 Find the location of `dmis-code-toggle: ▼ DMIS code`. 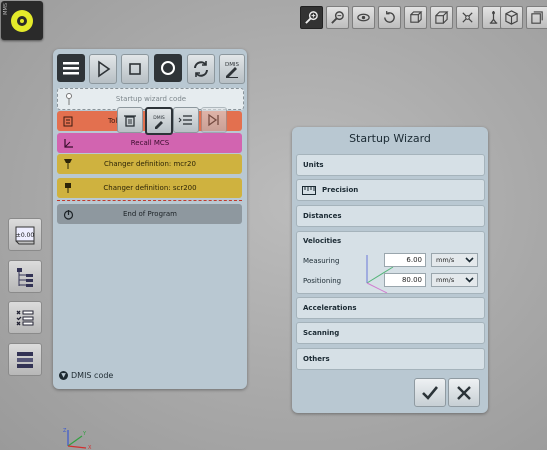

dmis-code-toggle: ▼ DMIS code is located at coordinates (86, 375).